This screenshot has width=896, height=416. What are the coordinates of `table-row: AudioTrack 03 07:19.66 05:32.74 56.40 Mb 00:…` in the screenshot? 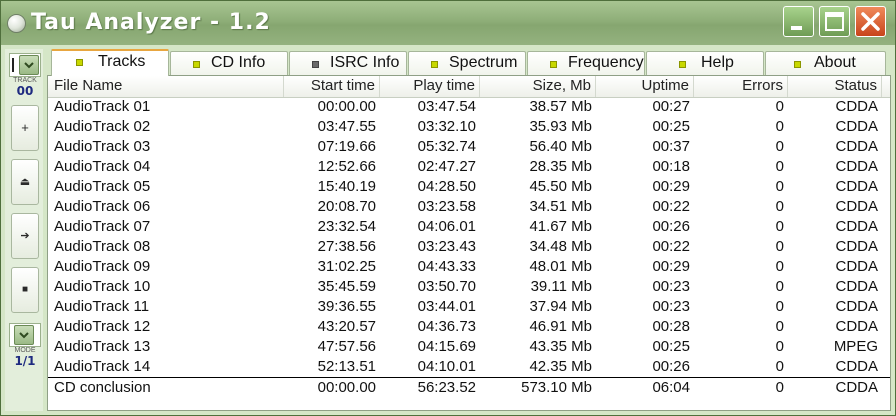 It's located at (469, 147).